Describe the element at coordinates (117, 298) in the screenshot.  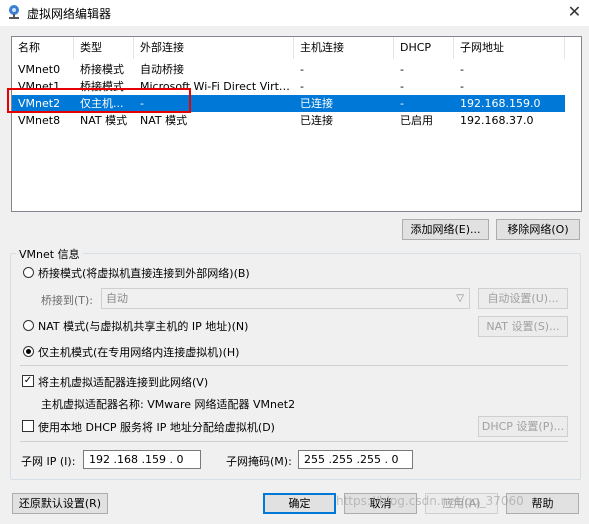
I see `bridge-to-value: 自动` at that location.